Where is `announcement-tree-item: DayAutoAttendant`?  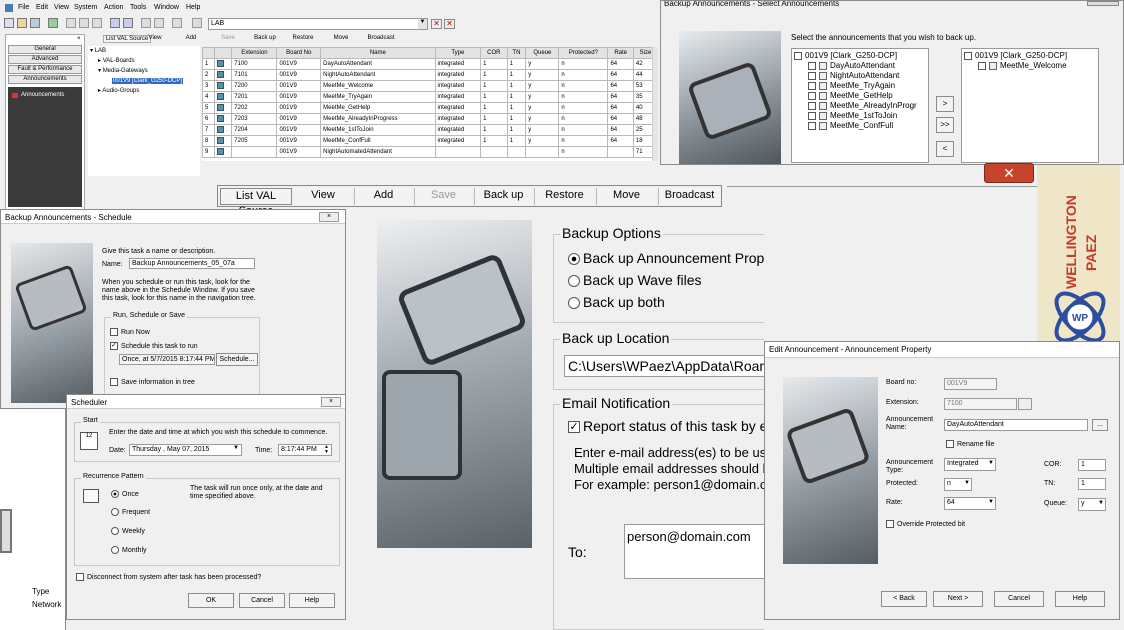 announcement-tree-item: DayAutoAttendant is located at coordinates (860, 66).